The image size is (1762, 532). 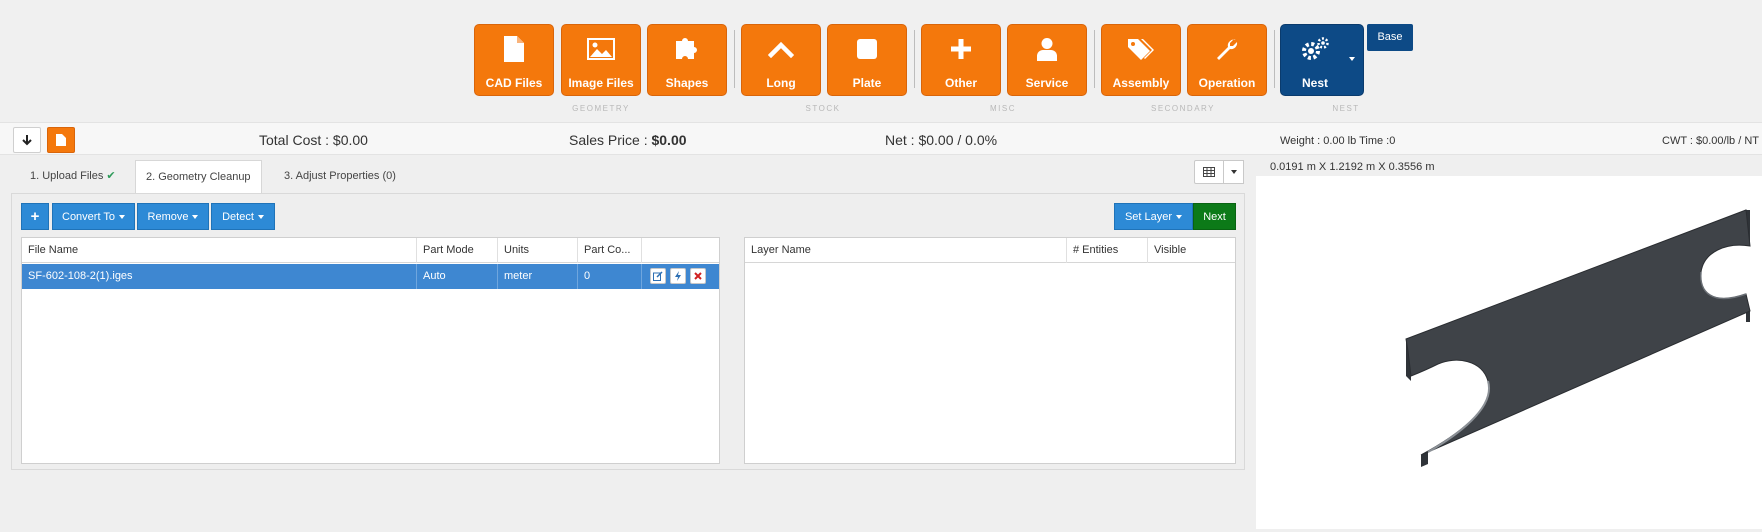 What do you see at coordinates (1153, 216) in the screenshot?
I see `set-layer-dropdown: Set Layer` at bounding box center [1153, 216].